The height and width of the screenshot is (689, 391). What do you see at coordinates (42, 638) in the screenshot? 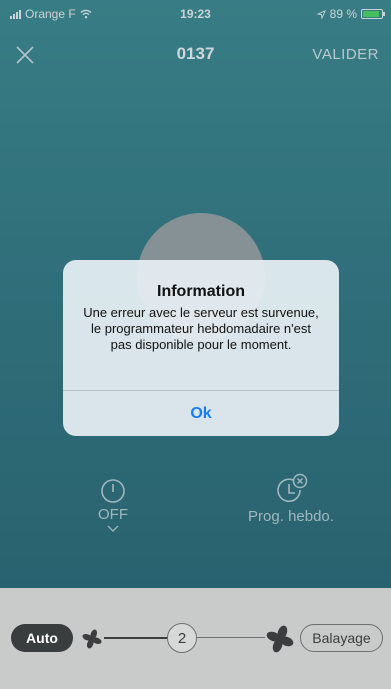
I see `auto-mode-button: Auto` at bounding box center [42, 638].